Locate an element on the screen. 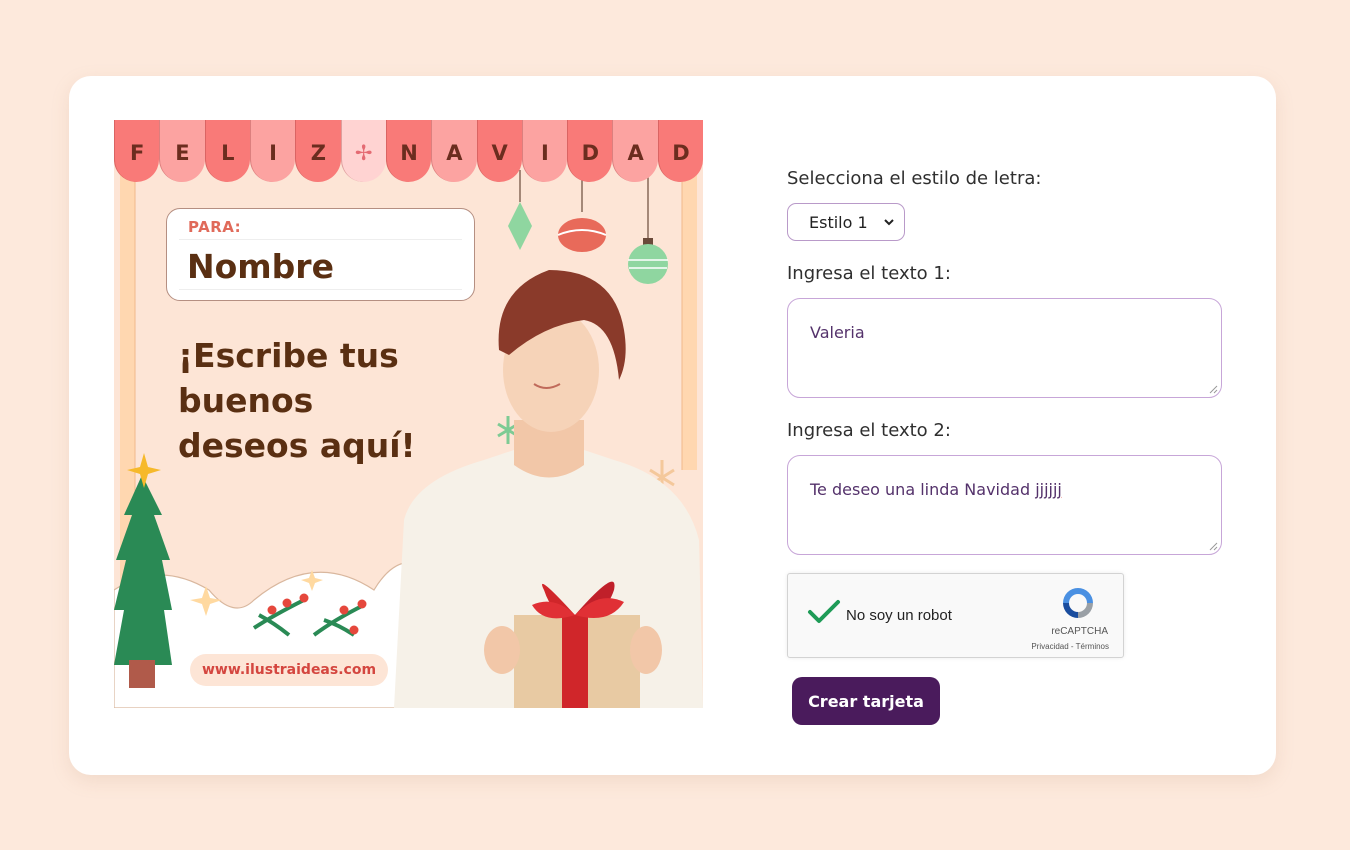  banner-flag: F is located at coordinates (137, 151).